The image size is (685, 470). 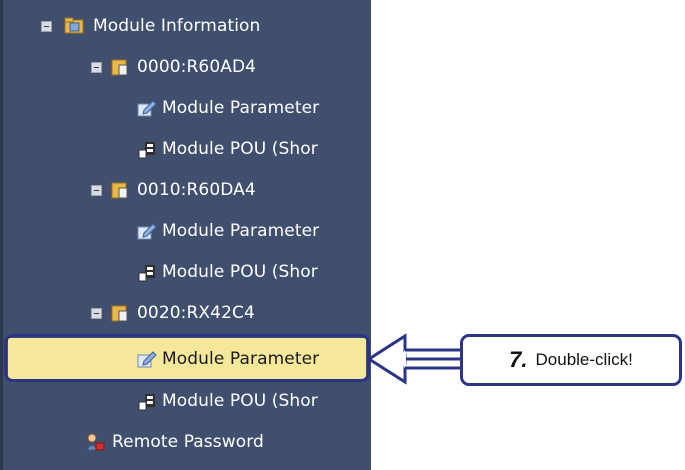 I want to click on instruction-callout: 7. Double-click!, so click(x=571, y=360).